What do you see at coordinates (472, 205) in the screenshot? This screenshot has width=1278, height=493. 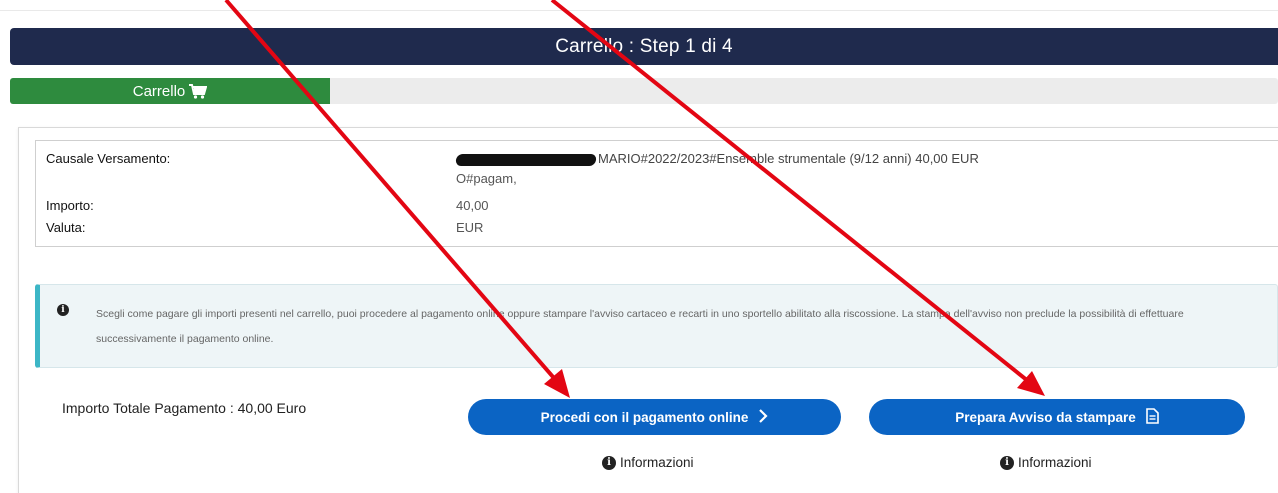 I see `importo-value: 40,00` at bounding box center [472, 205].